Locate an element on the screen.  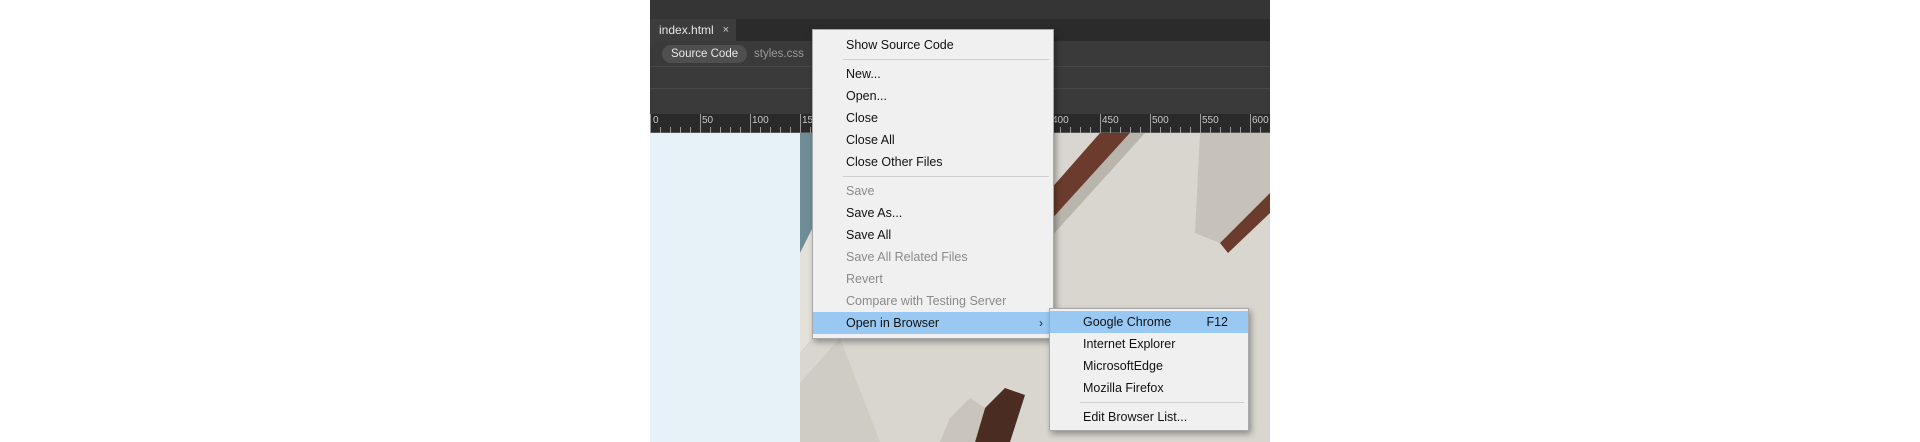
submenu-item-internet-explorer: Internet Explorer is located at coordinates (1149, 344).